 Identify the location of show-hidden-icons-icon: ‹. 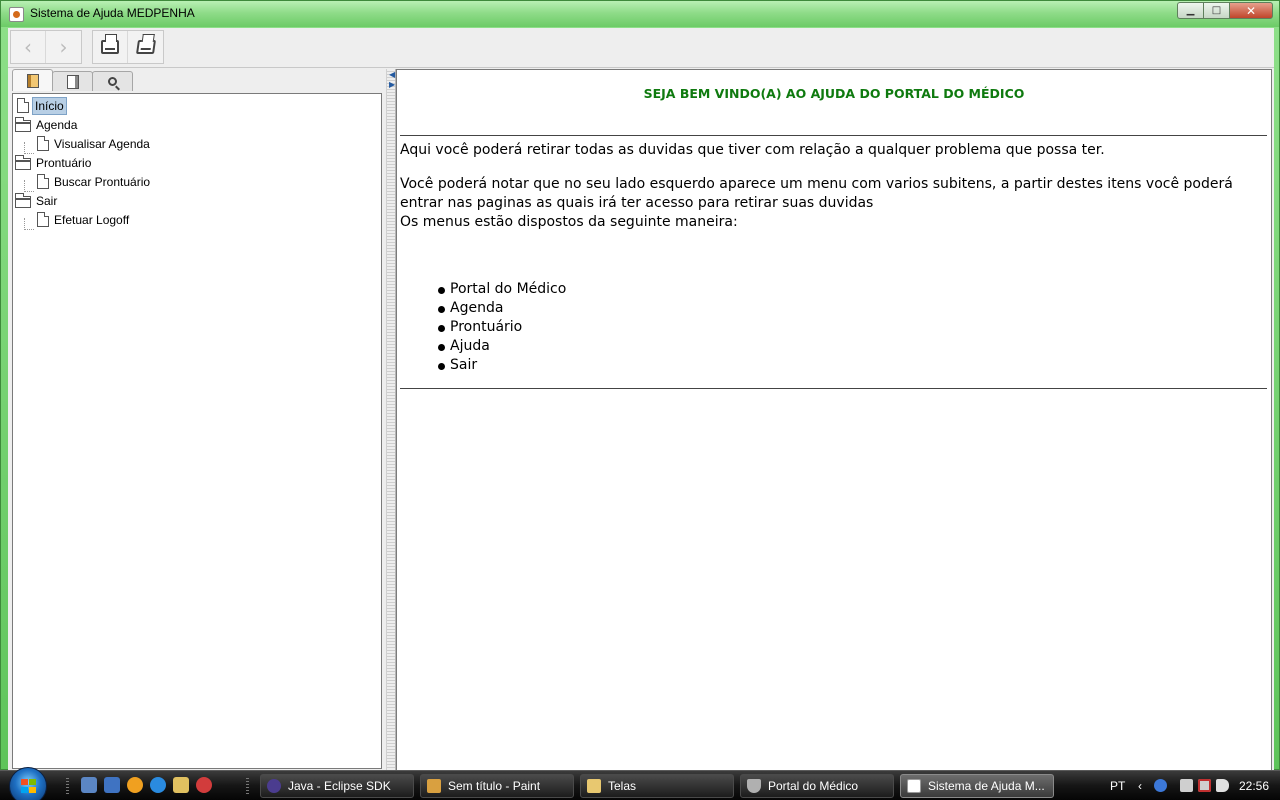
(1140, 786).